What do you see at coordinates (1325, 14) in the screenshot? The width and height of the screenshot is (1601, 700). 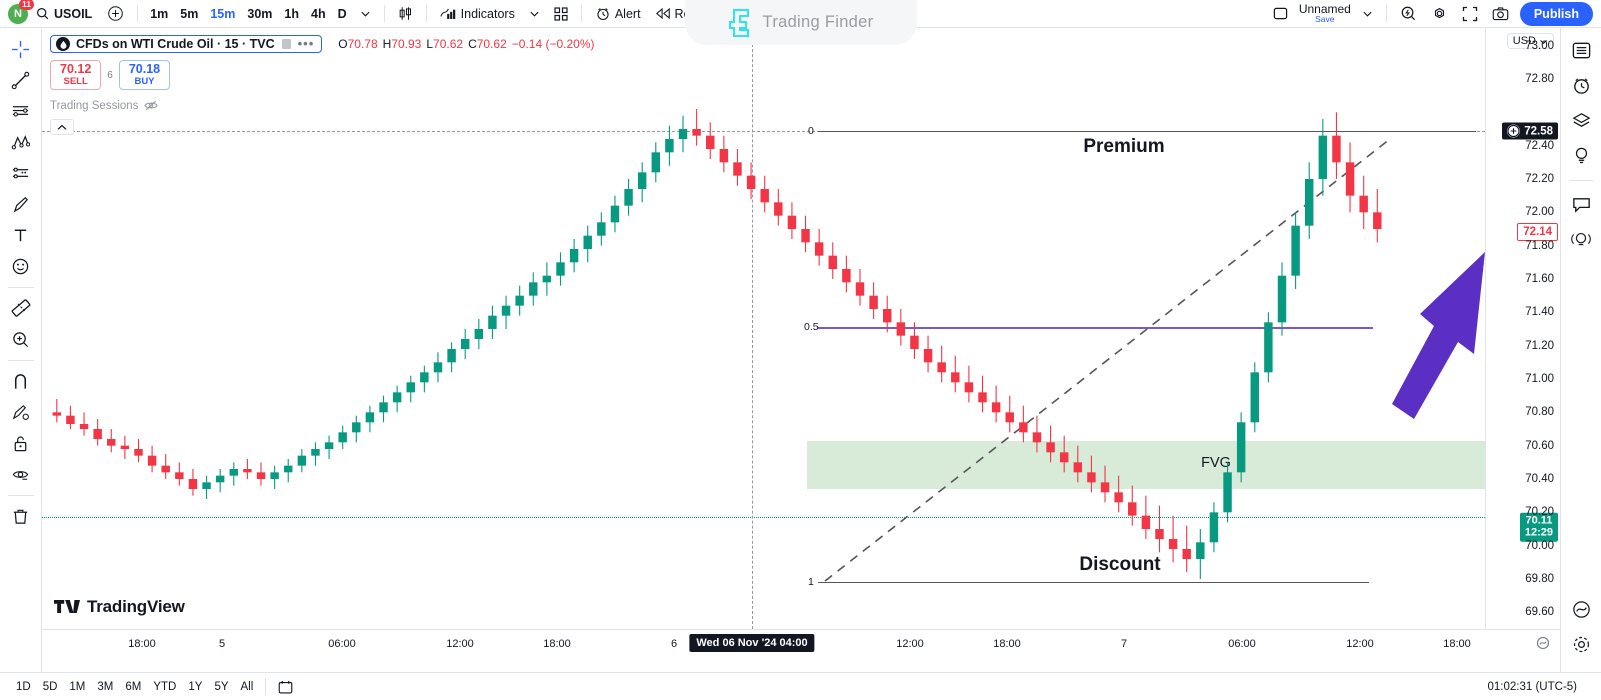 I see `layout-name-button: Unnamed Save` at bounding box center [1325, 14].